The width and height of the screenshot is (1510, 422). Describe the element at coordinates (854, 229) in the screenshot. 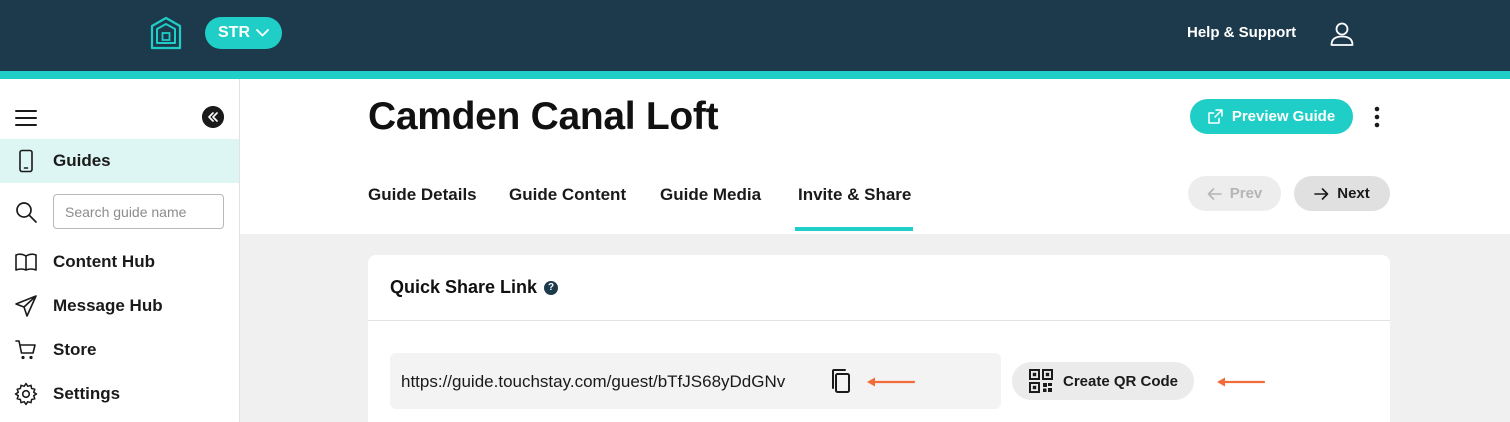

I see `active-tab-indicator` at that location.